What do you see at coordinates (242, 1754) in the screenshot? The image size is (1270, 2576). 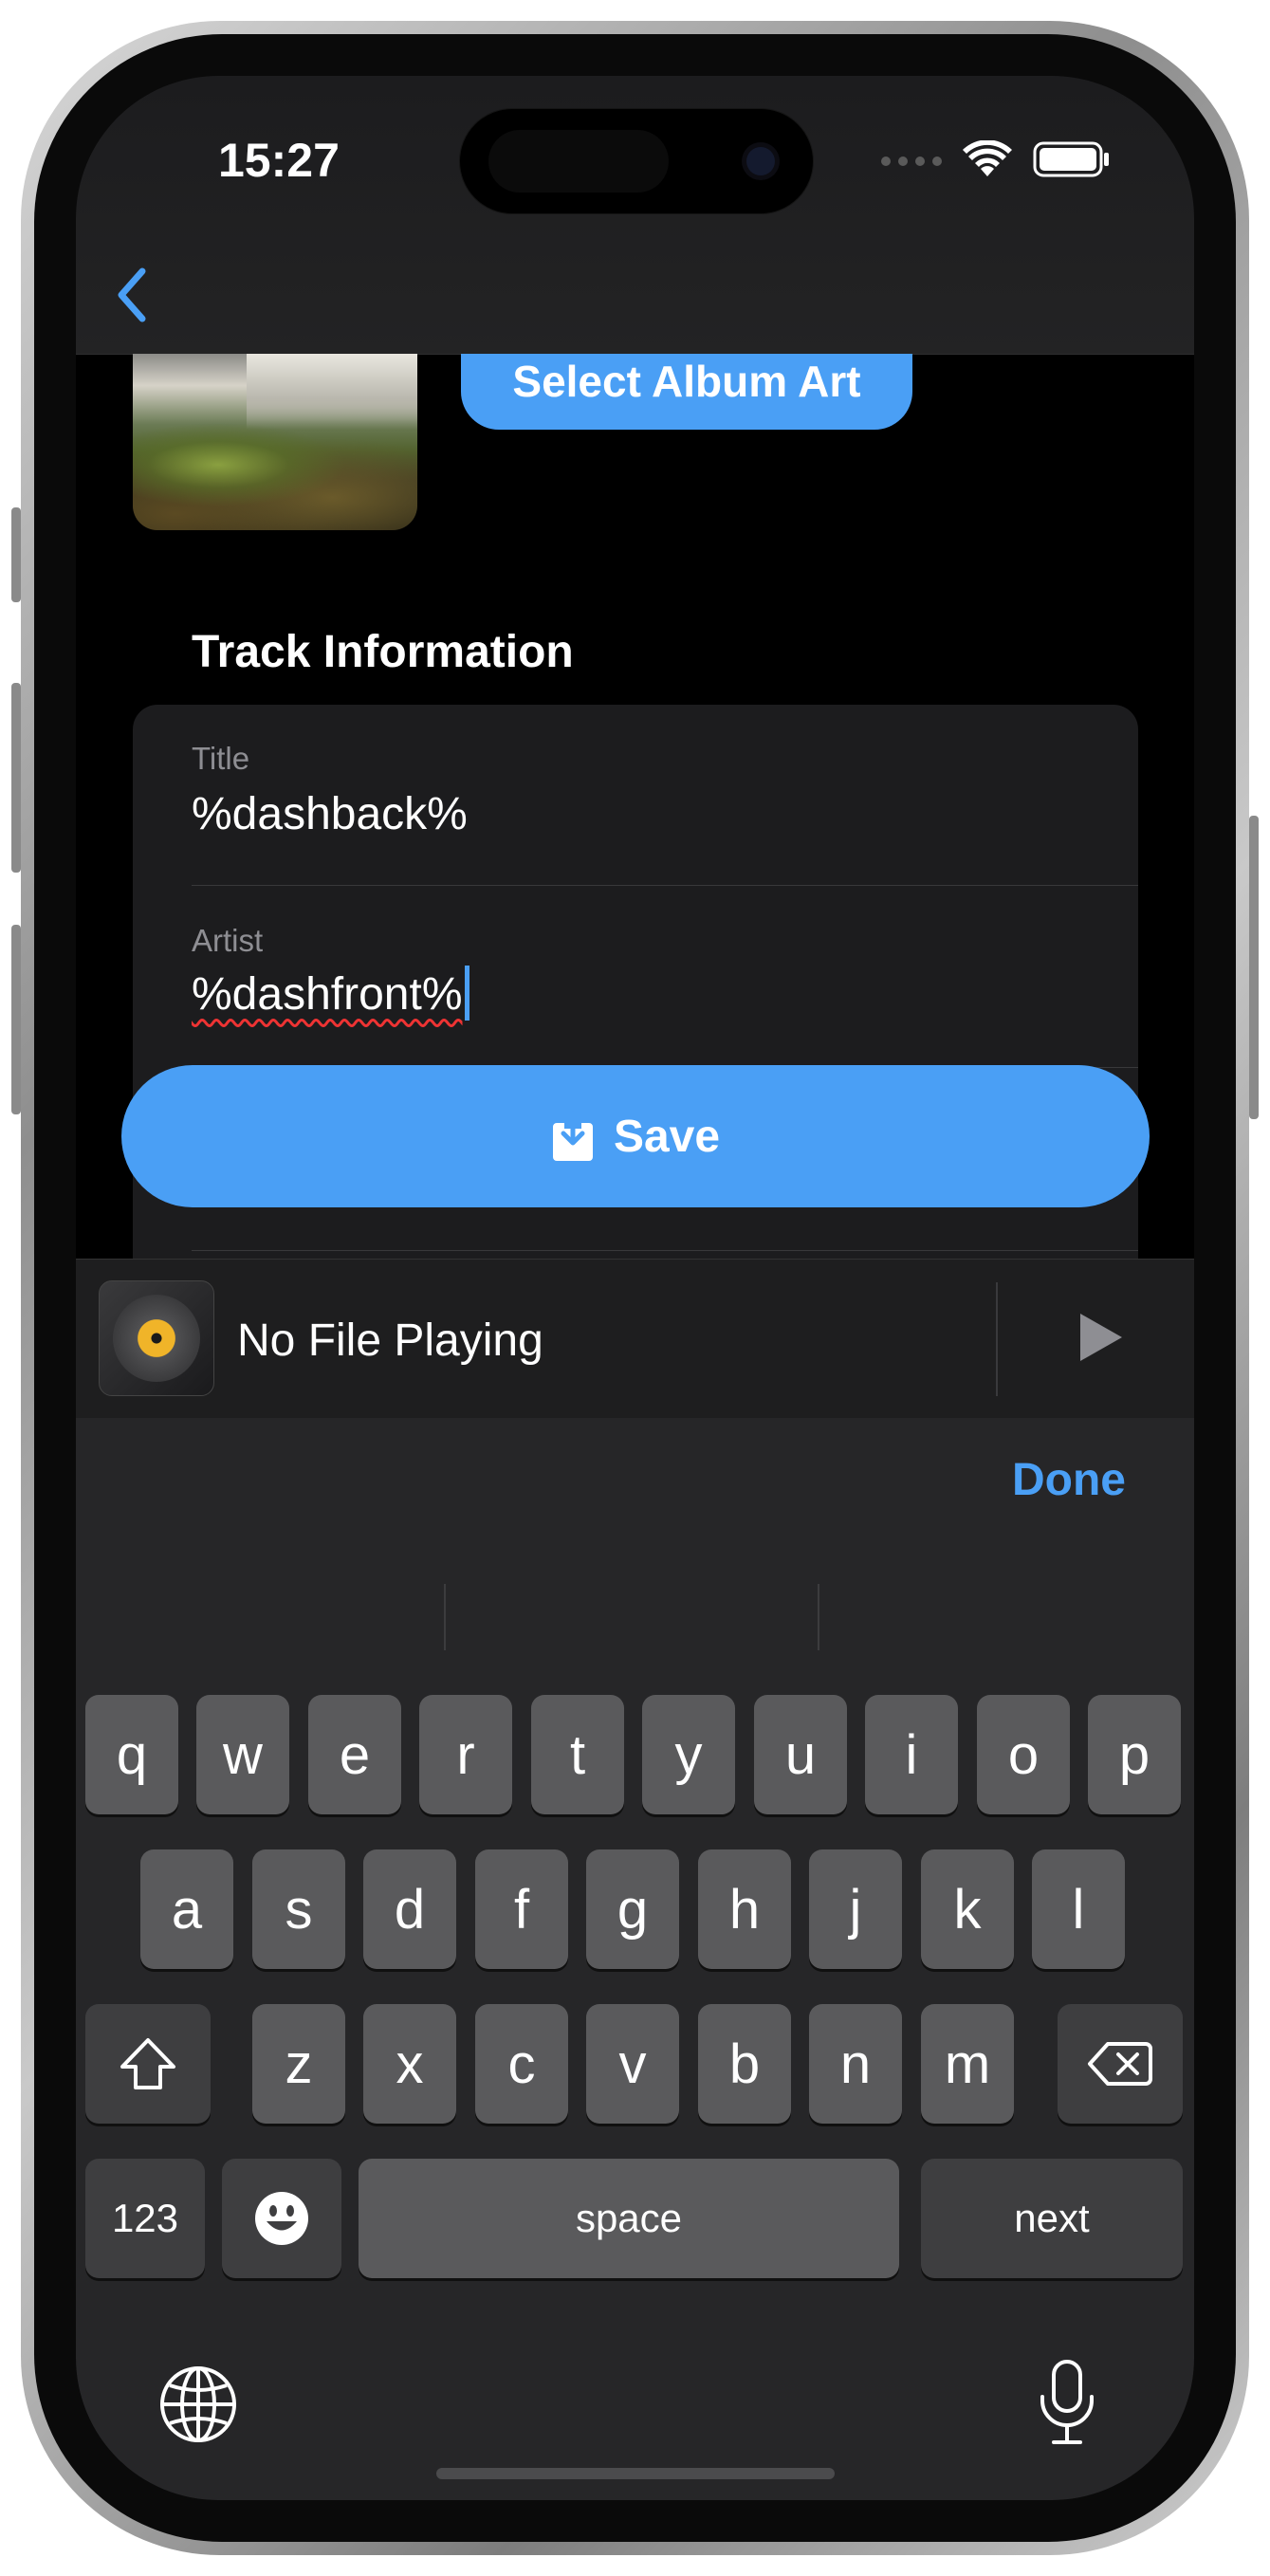 I see `key-w: w` at bounding box center [242, 1754].